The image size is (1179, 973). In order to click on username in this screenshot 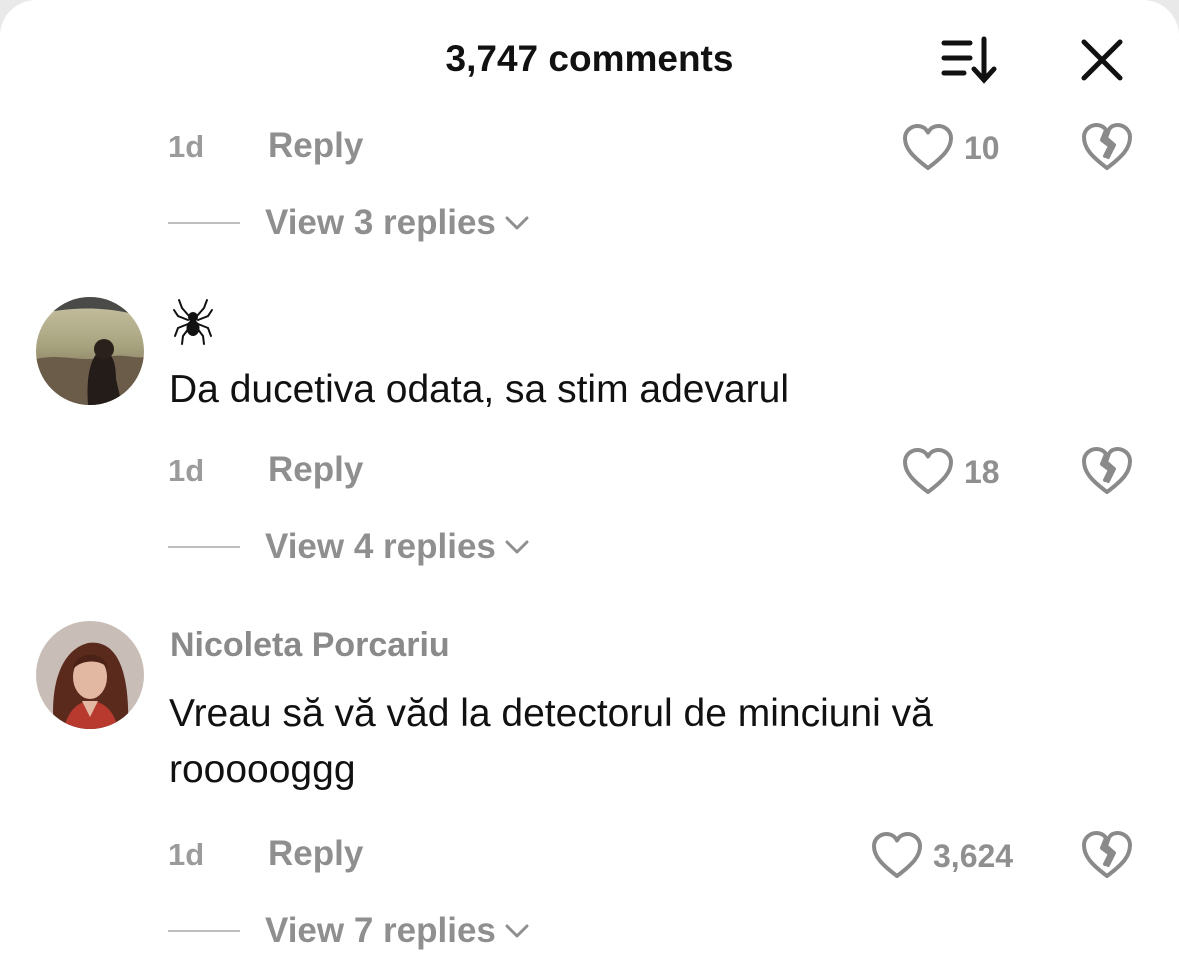, I will do `click(193, 321)`.